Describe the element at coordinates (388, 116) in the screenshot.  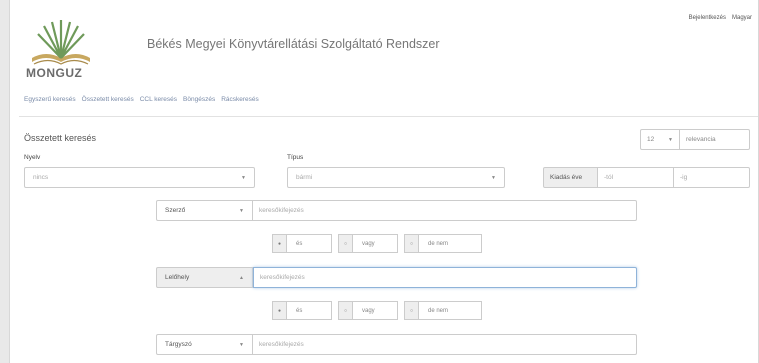
I see `header-divider` at that location.